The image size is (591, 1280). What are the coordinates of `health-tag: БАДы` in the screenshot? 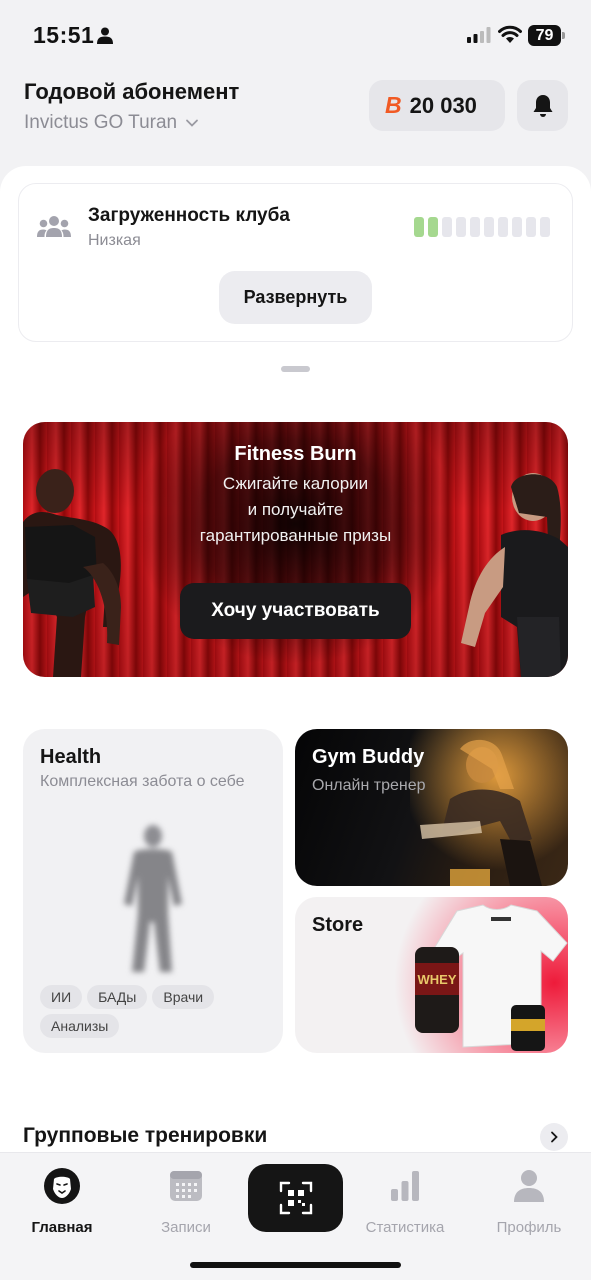 It's located at (117, 997).